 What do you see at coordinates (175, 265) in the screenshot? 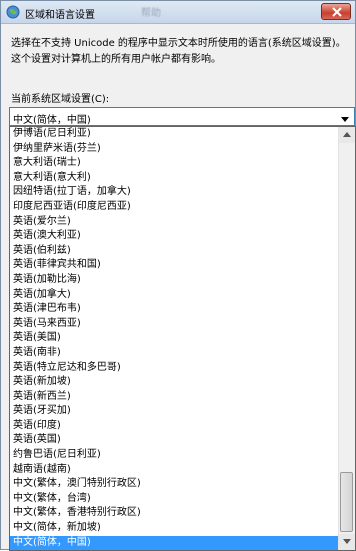
I see `list-item: 英语(菲律宾共和国)` at bounding box center [175, 265].